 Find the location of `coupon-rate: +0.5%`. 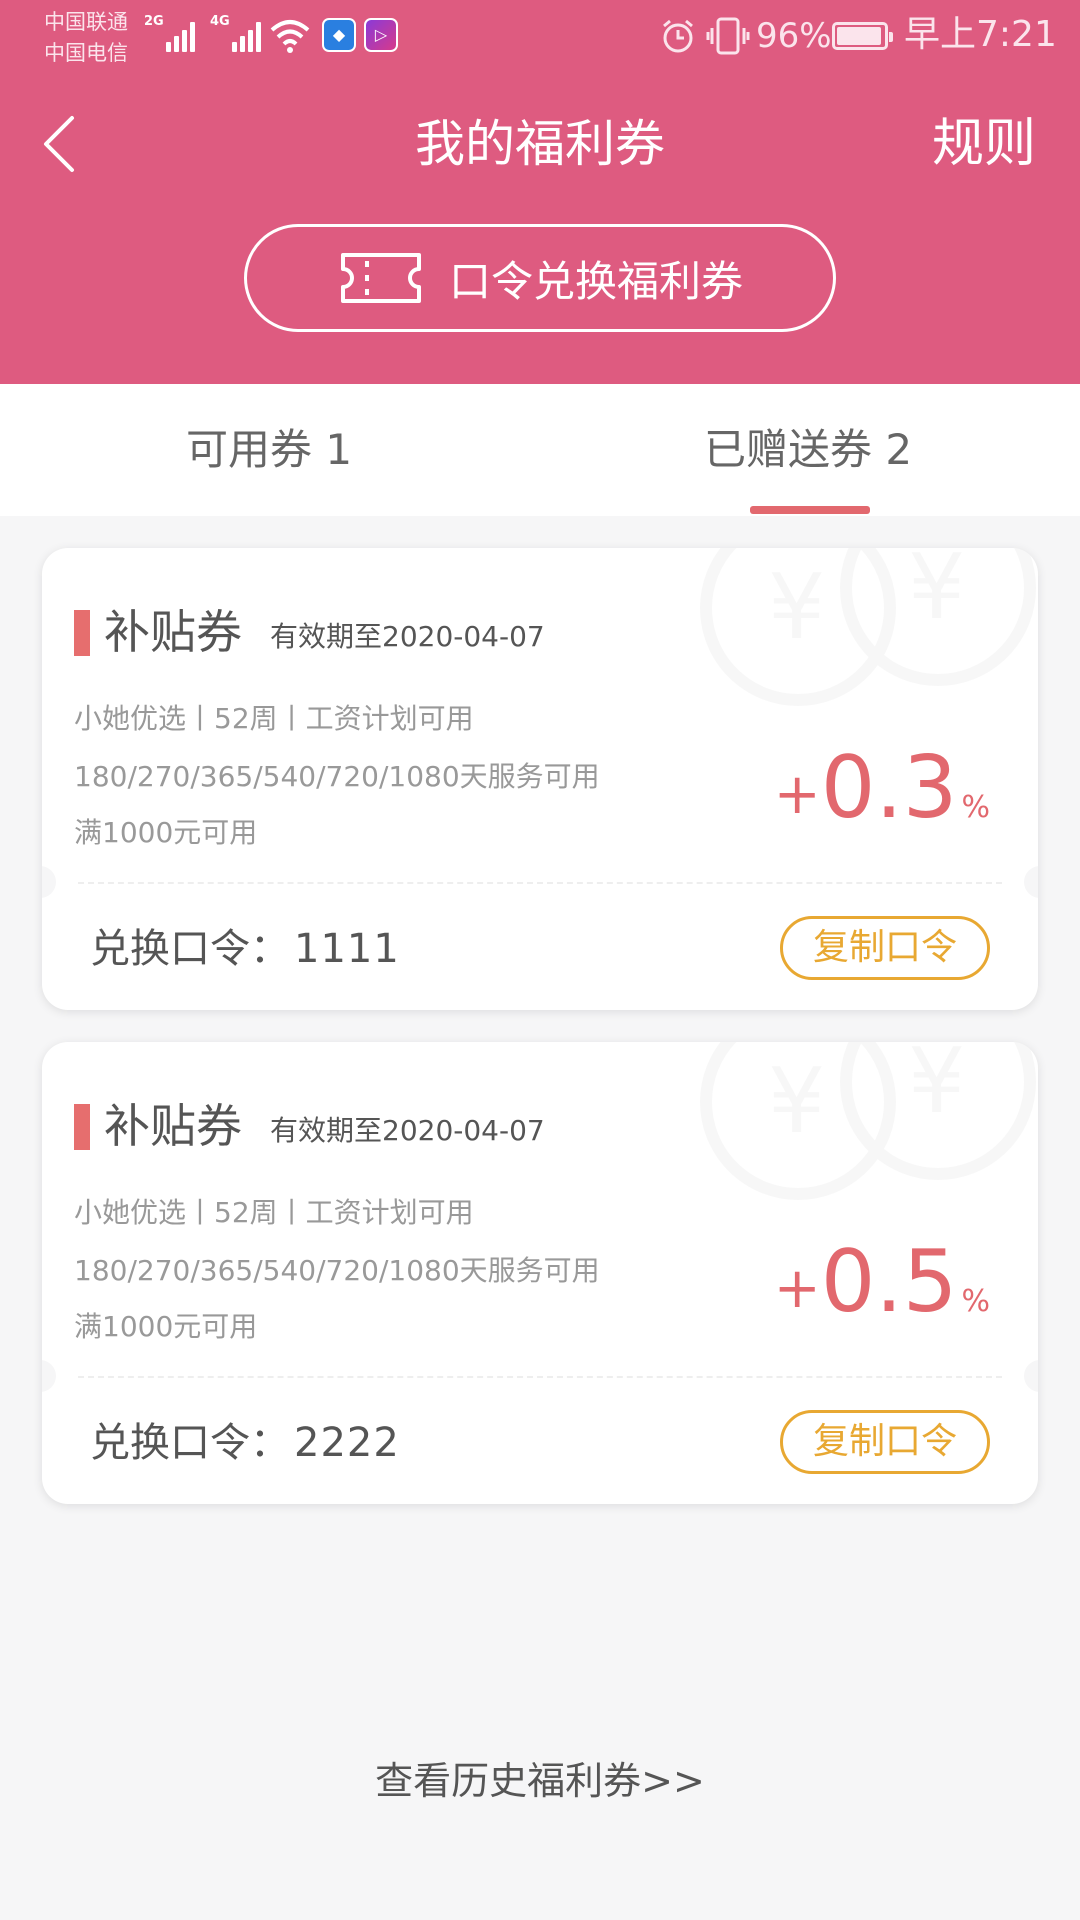

coupon-rate: +0.5% is located at coordinates (882, 1282).